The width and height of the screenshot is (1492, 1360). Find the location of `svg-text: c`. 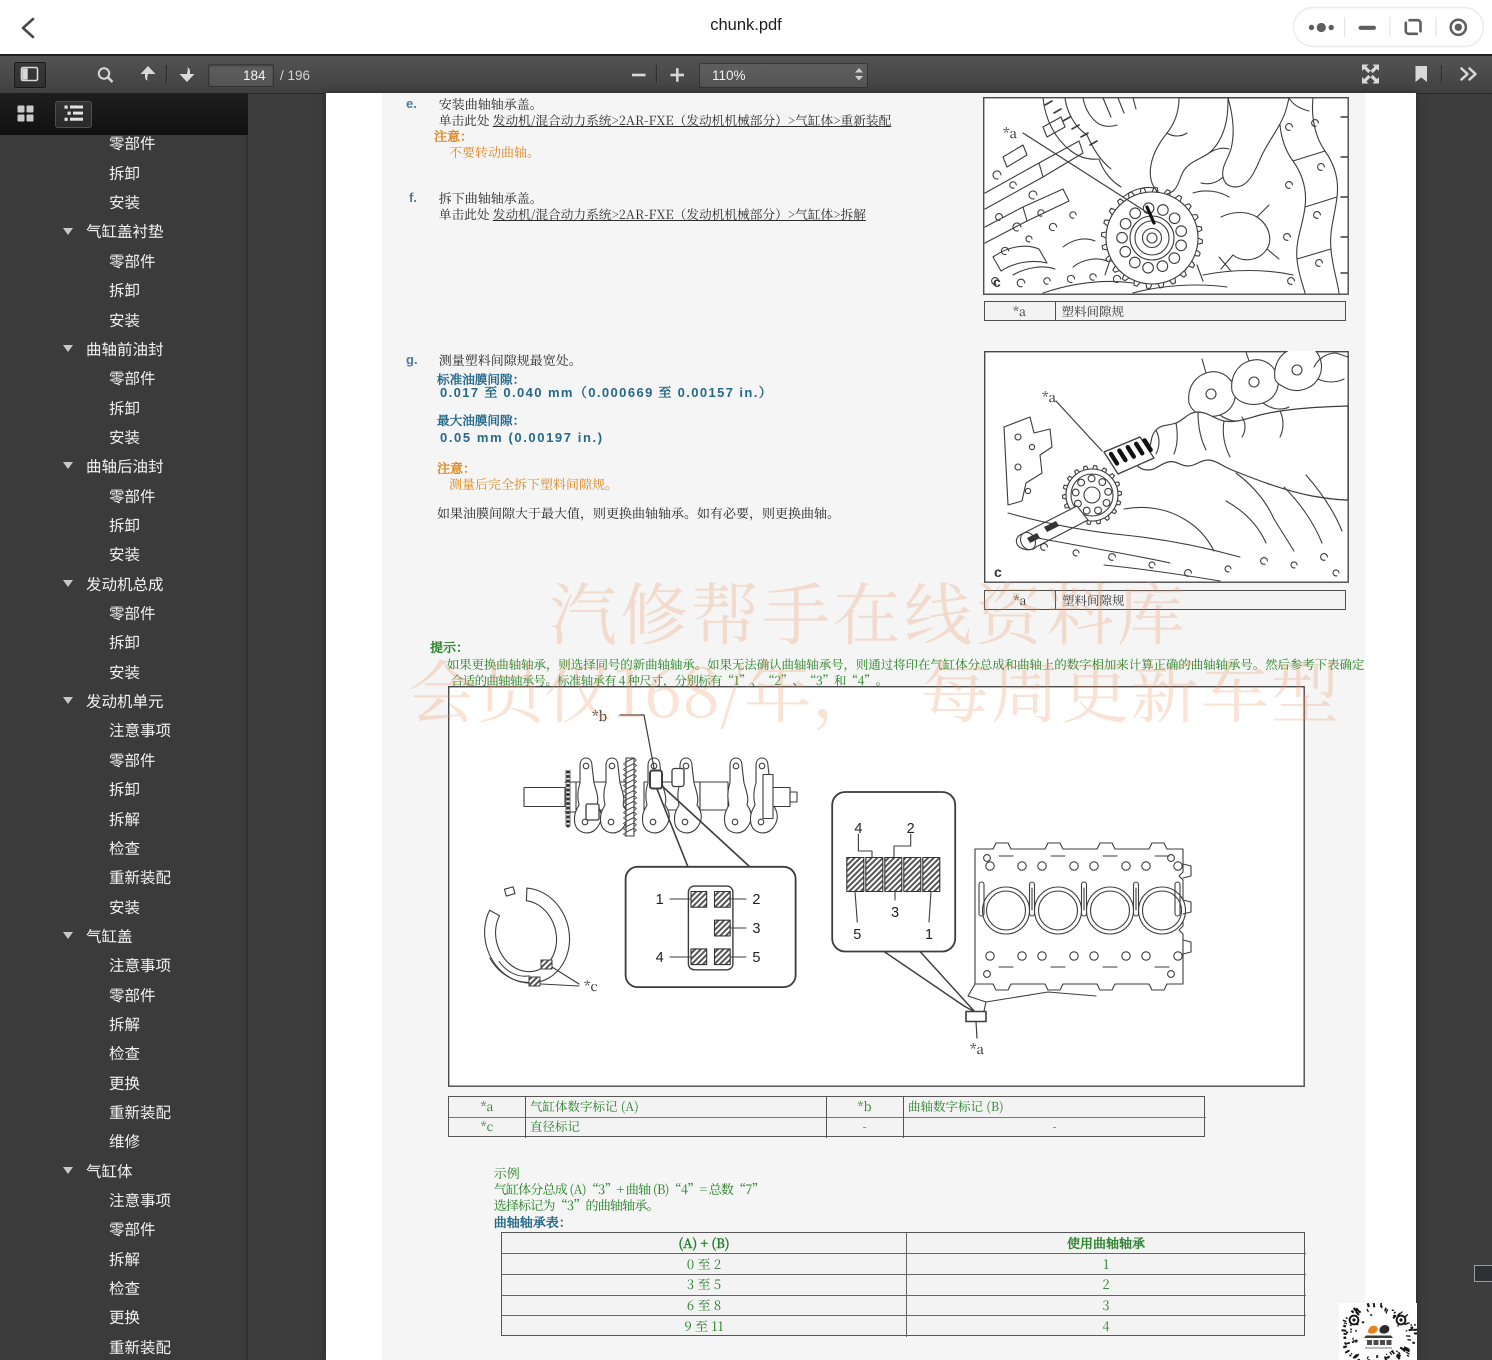

svg-text: c is located at coordinates (997, 282).